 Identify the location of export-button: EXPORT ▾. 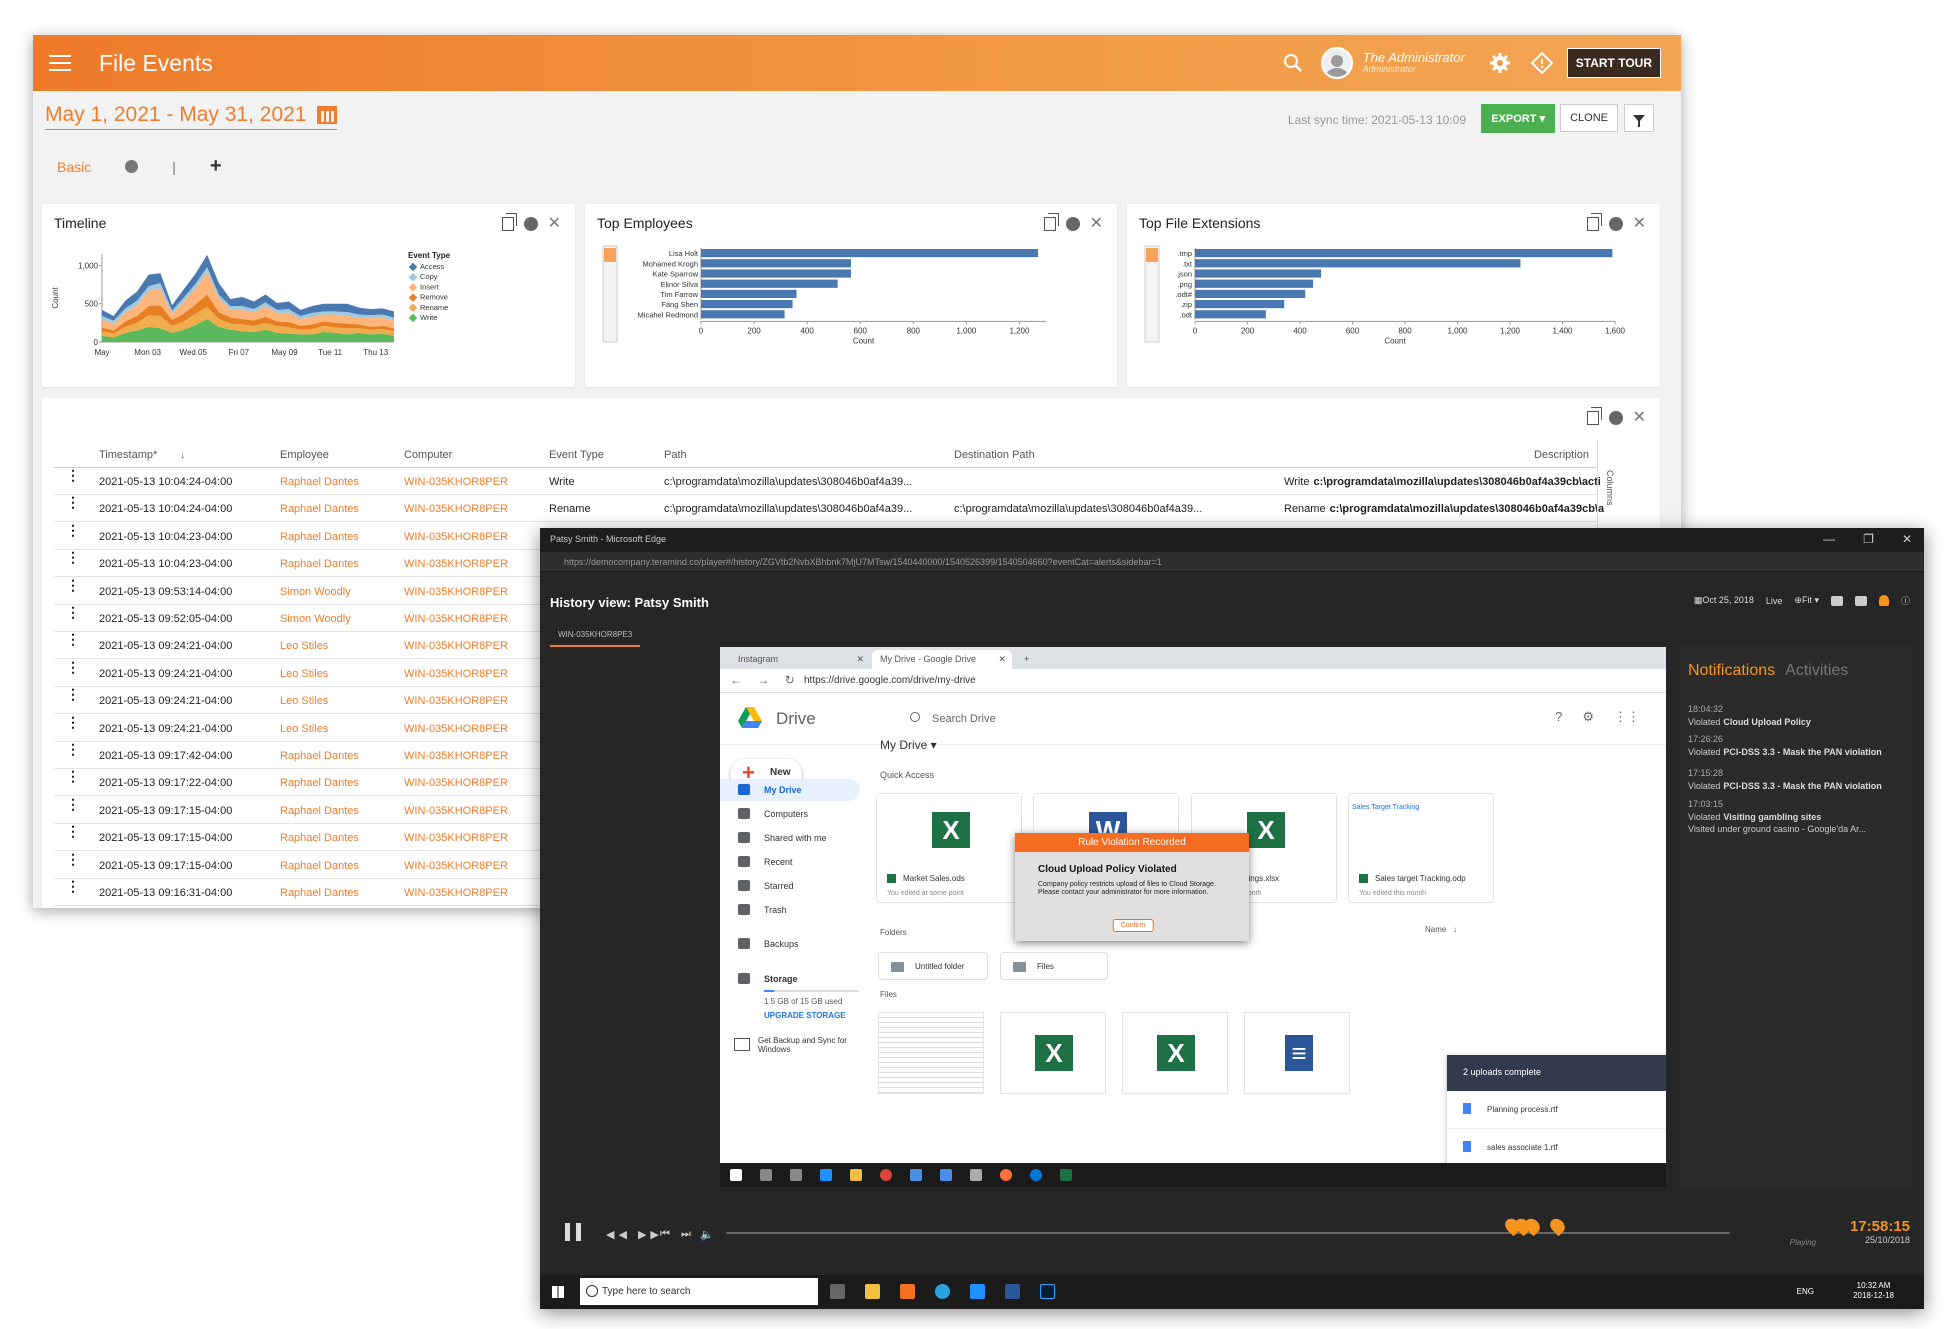
(1518, 118).